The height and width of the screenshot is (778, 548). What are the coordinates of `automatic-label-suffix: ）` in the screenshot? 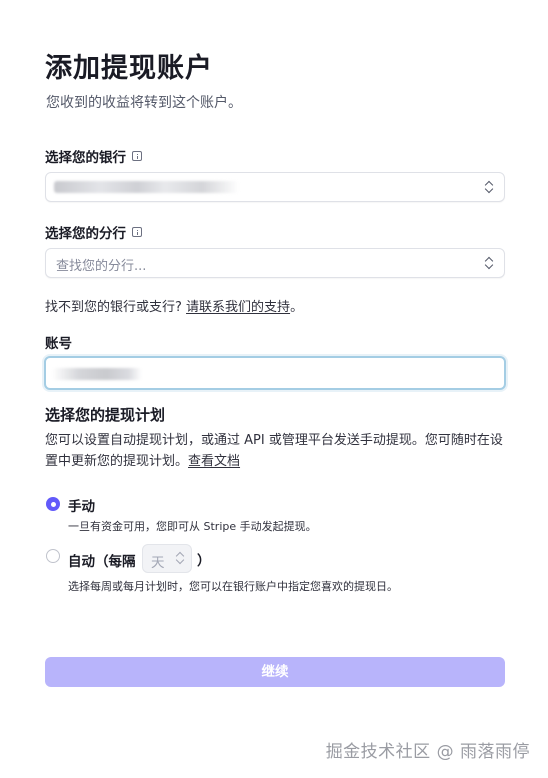 It's located at (204, 561).